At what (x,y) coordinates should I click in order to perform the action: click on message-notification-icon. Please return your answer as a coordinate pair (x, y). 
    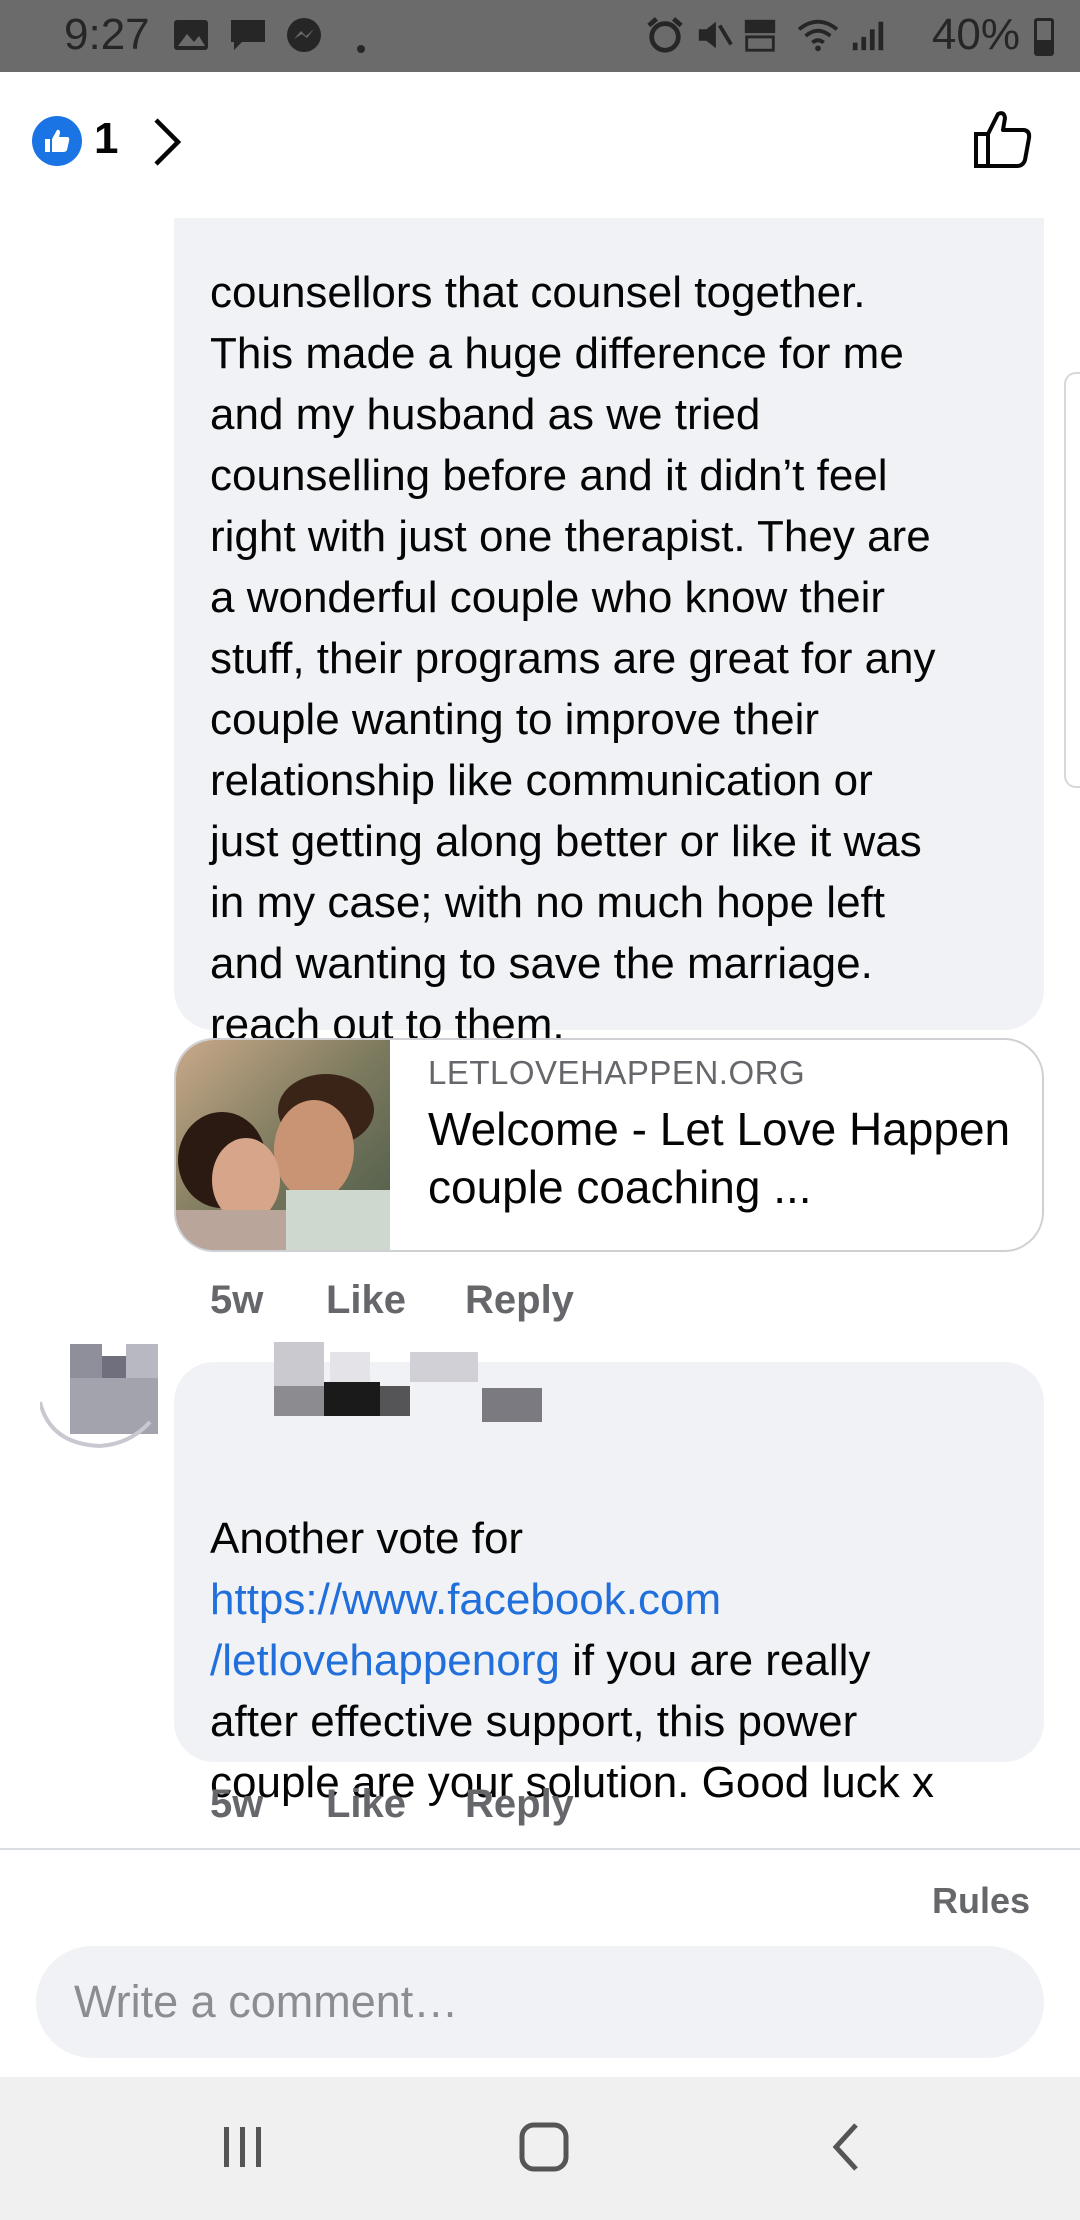
    Looking at the image, I should click on (248, 35).